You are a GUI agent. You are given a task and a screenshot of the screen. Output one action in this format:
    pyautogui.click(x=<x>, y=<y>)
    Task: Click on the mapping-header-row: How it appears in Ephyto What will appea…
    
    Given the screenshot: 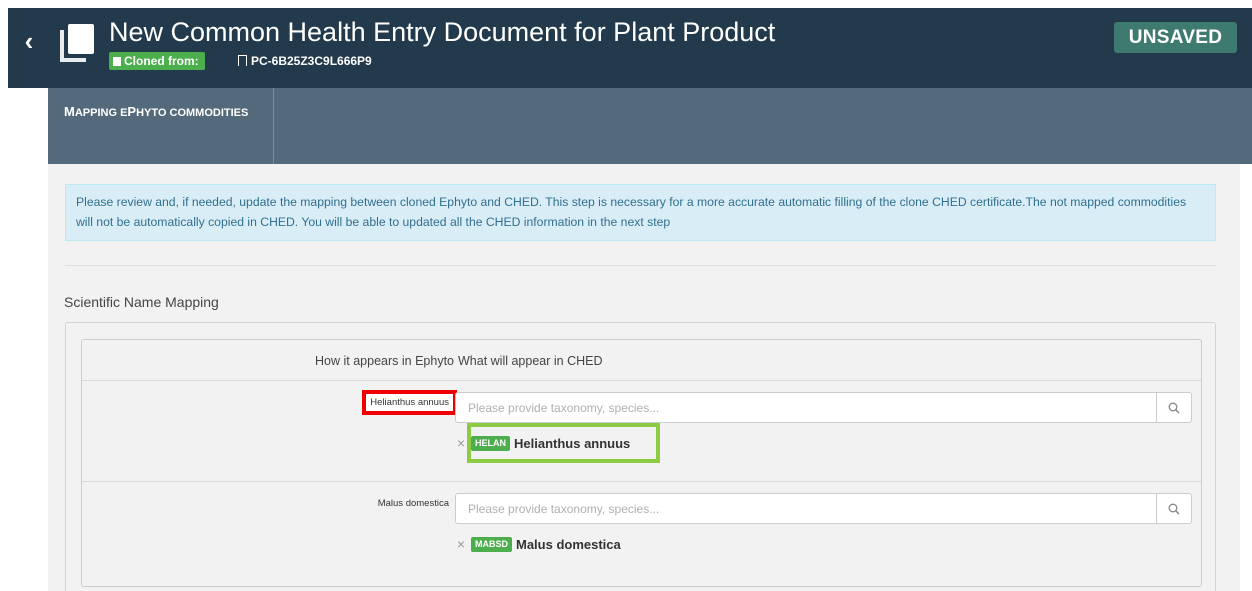 What is the action you would take?
    pyautogui.click(x=641, y=360)
    